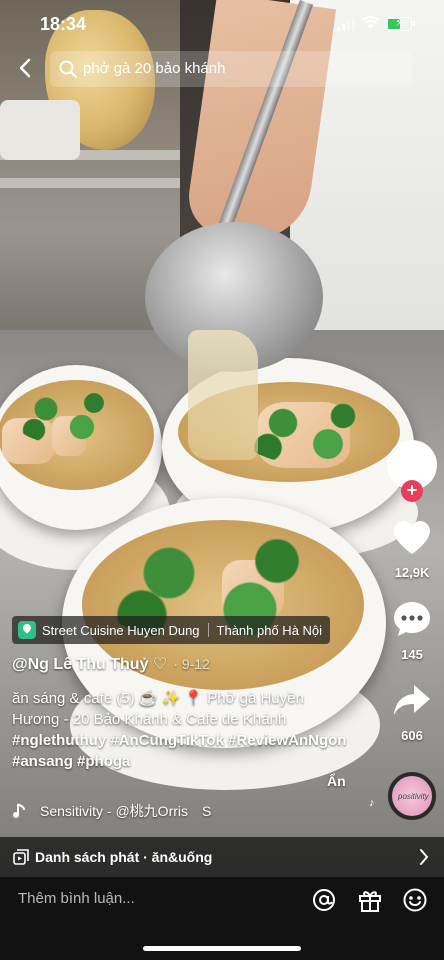  What do you see at coordinates (222, 948) in the screenshot?
I see `home-indicator` at bounding box center [222, 948].